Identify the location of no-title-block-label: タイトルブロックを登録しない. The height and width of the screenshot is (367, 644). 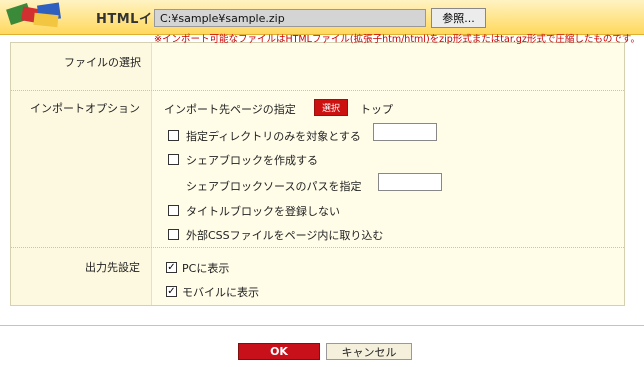
(263, 211).